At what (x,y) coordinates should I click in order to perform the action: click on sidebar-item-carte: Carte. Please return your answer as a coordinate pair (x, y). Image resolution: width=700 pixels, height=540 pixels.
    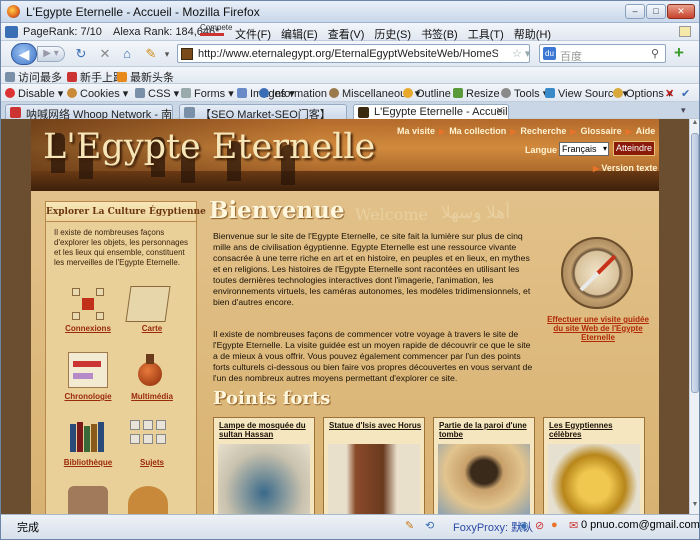
    Looking at the image, I should click on (152, 328).